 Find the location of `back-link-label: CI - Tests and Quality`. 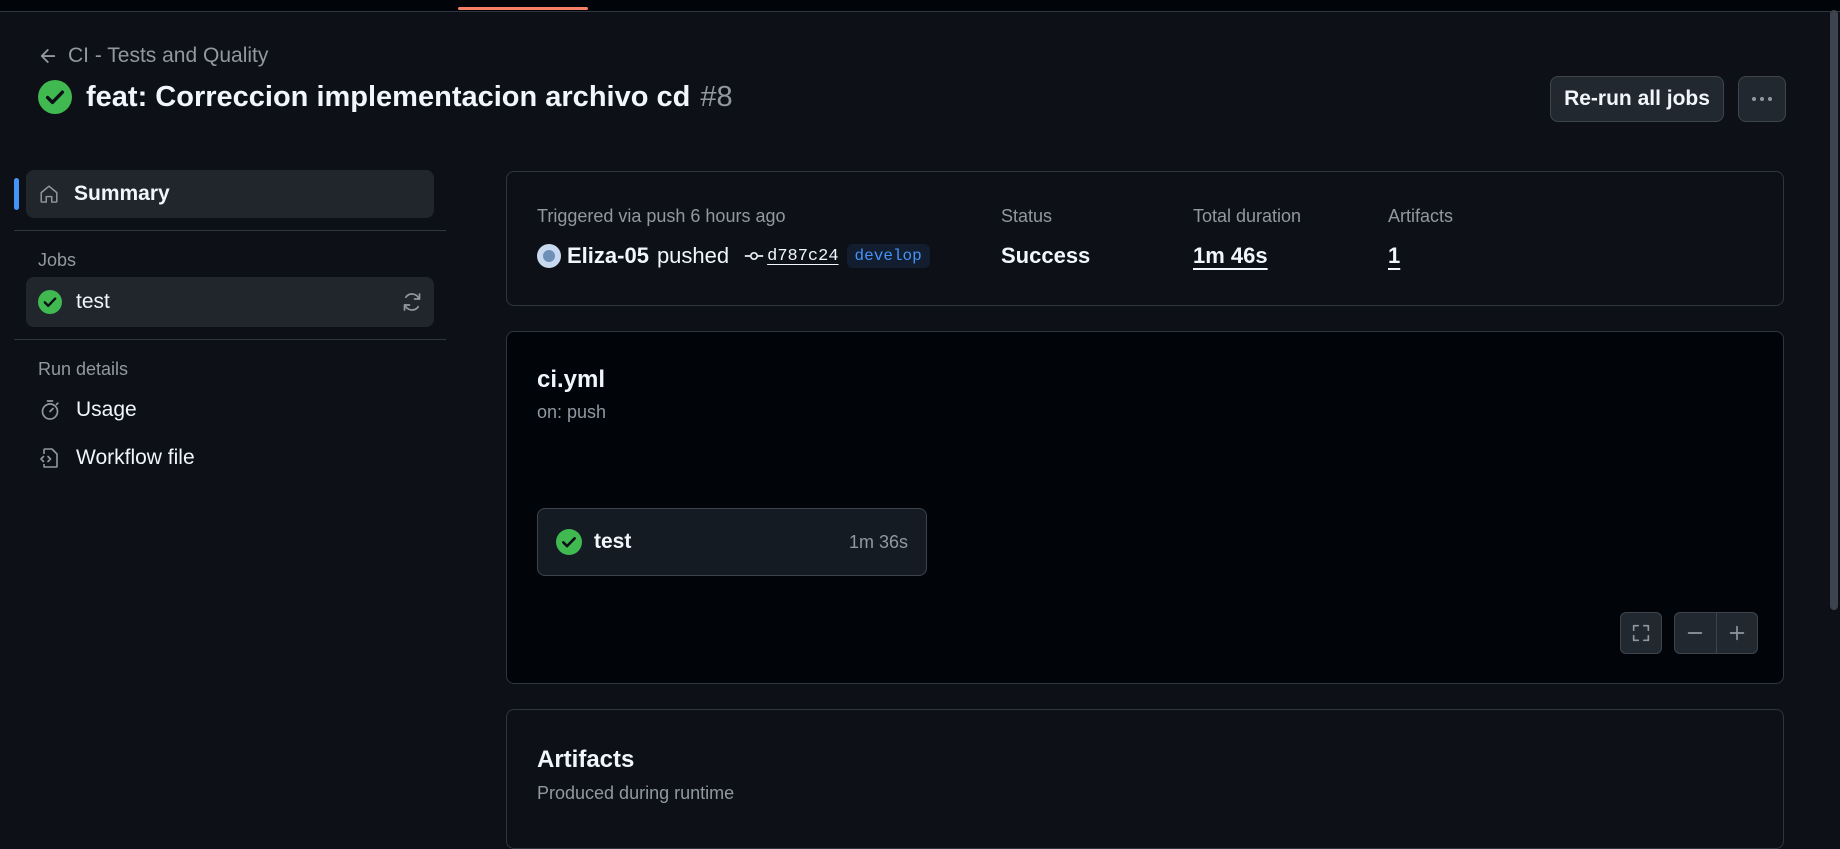

back-link-label: CI - Tests and Quality is located at coordinates (168, 55).